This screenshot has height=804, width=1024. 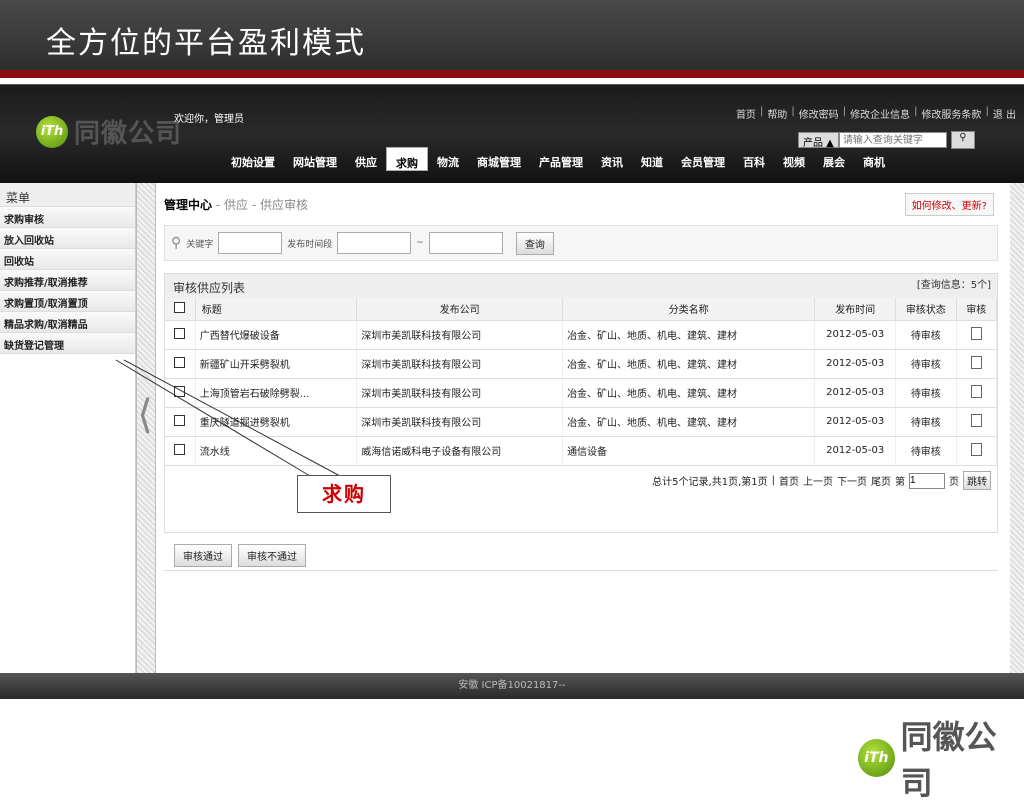 What do you see at coordinates (67, 238) in the screenshot?
I see `sidebar-item-move-to-recycle: 放入回收站` at bounding box center [67, 238].